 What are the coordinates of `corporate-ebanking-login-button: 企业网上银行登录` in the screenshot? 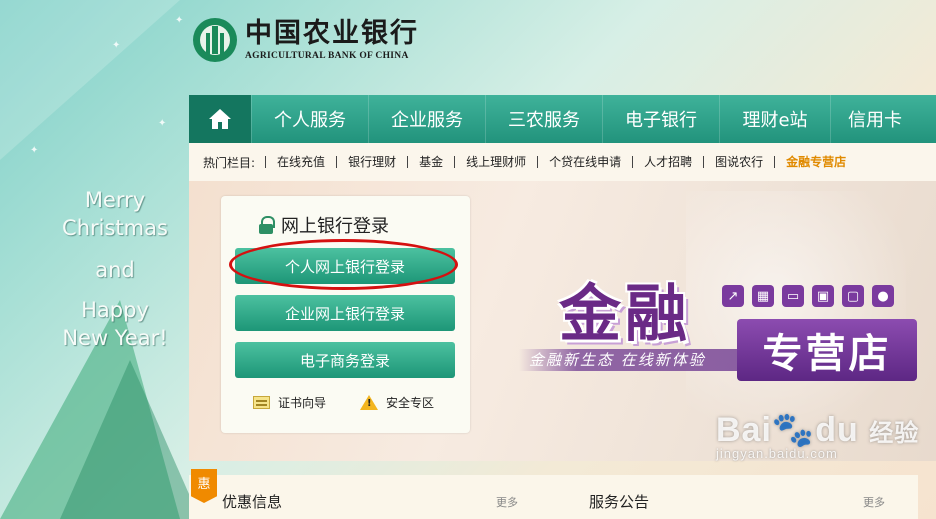 It's located at (345, 313).